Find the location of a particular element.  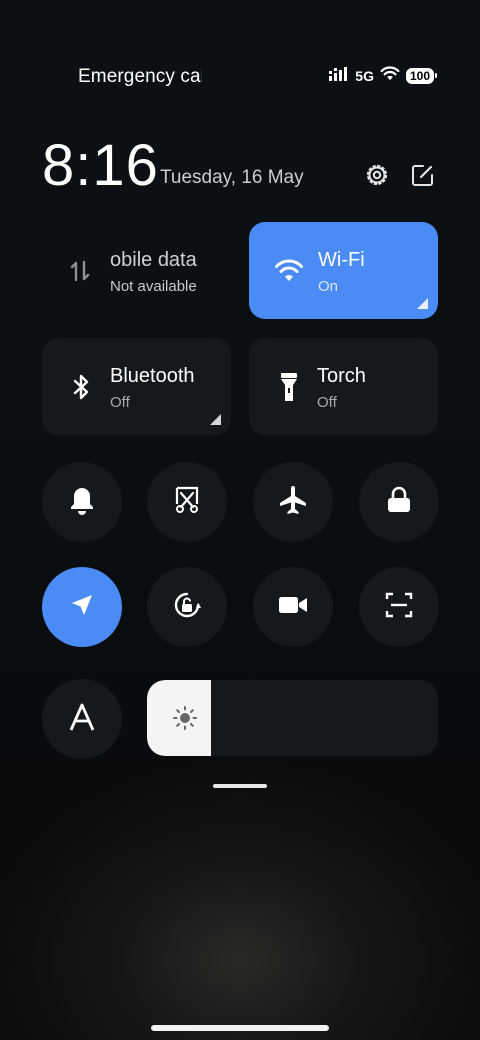

rotation-lock-icon is located at coordinates (187, 607).